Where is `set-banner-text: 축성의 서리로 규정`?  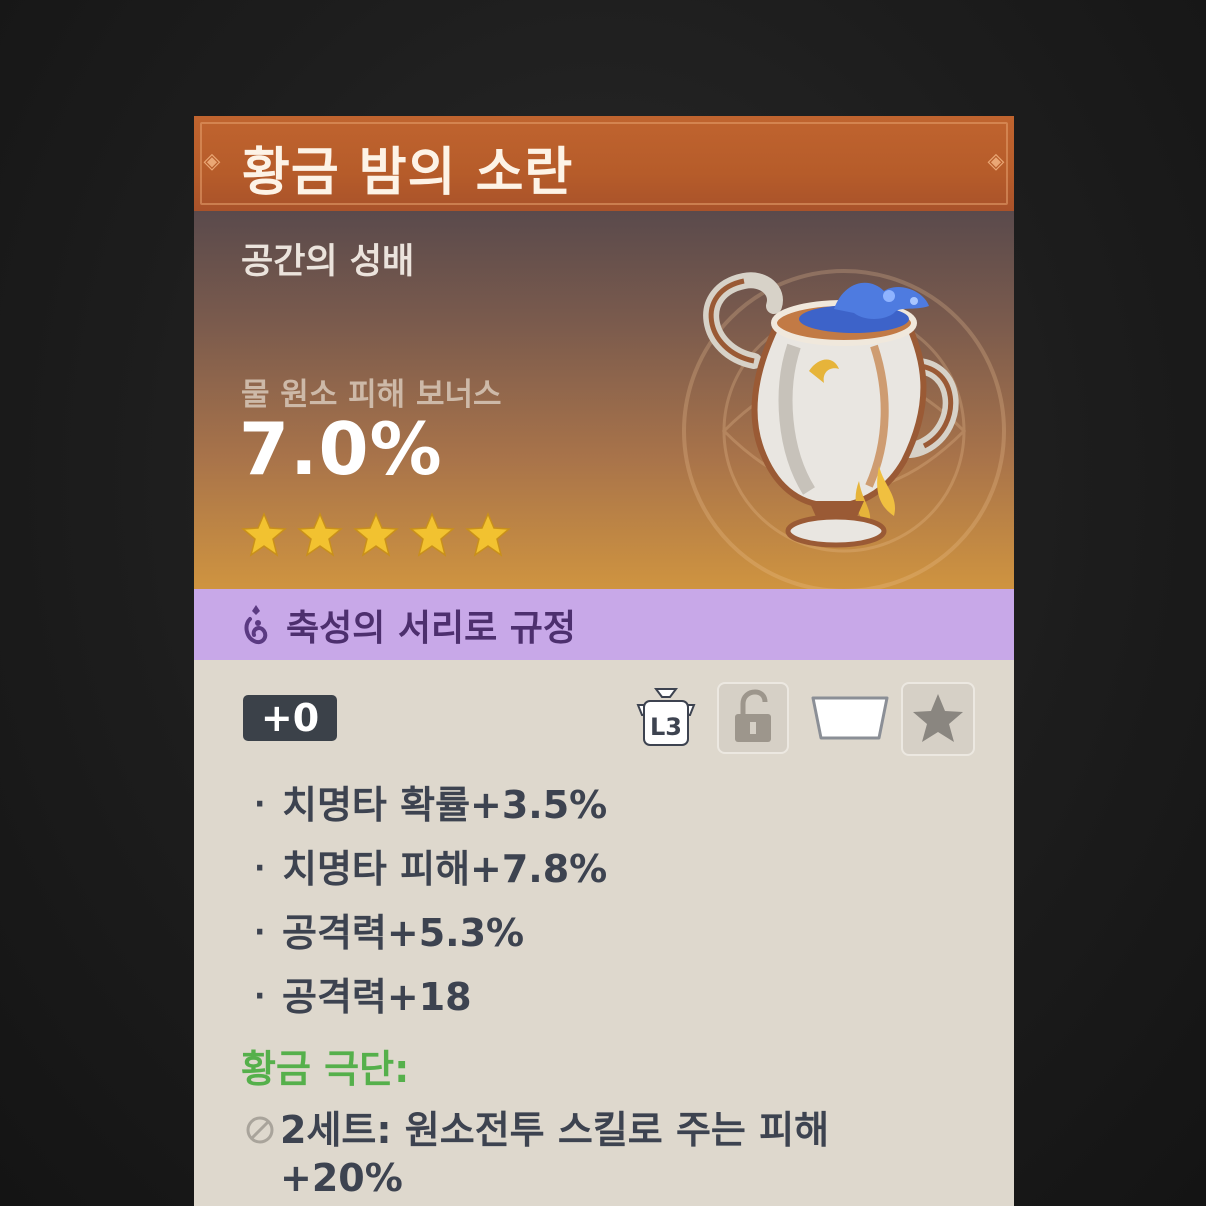
set-banner-text: 축성의 서리로 규정 is located at coordinates (431, 628).